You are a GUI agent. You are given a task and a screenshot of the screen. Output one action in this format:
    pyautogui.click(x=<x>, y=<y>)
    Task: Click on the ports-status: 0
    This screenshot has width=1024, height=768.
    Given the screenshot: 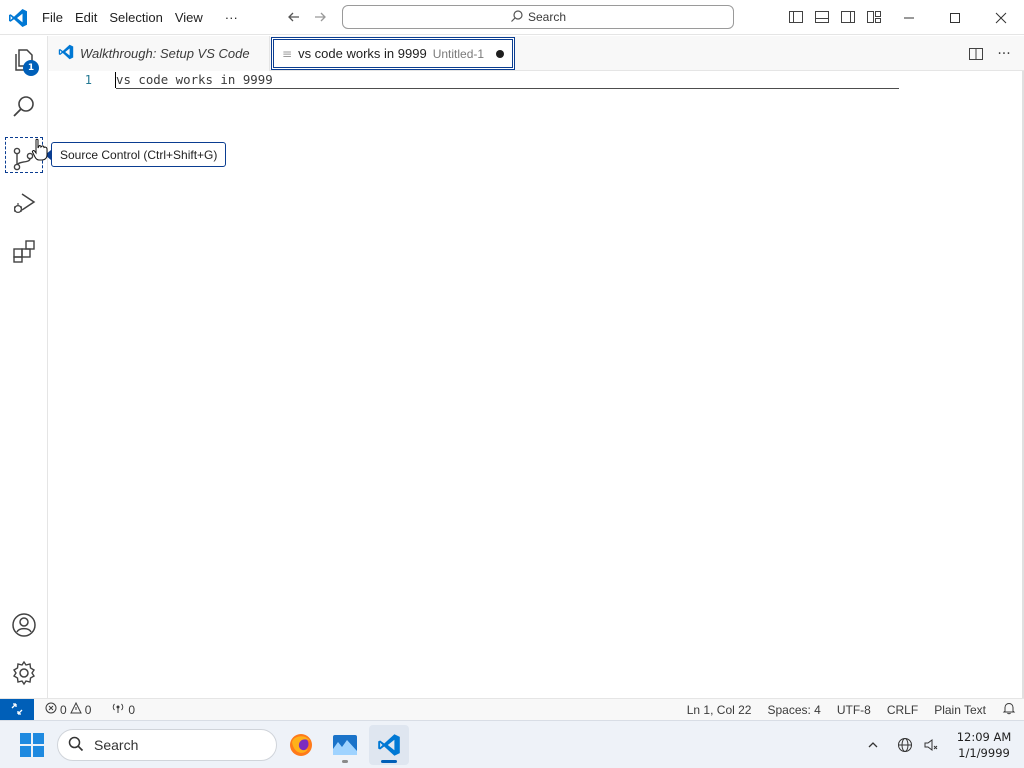 What is the action you would take?
    pyautogui.click(x=123, y=709)
    